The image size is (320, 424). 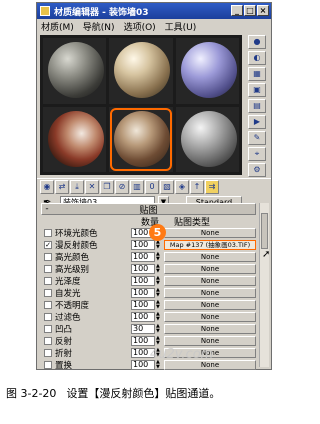 I want to click on map-row-label: 高光级别, so click(x=72, y=270).